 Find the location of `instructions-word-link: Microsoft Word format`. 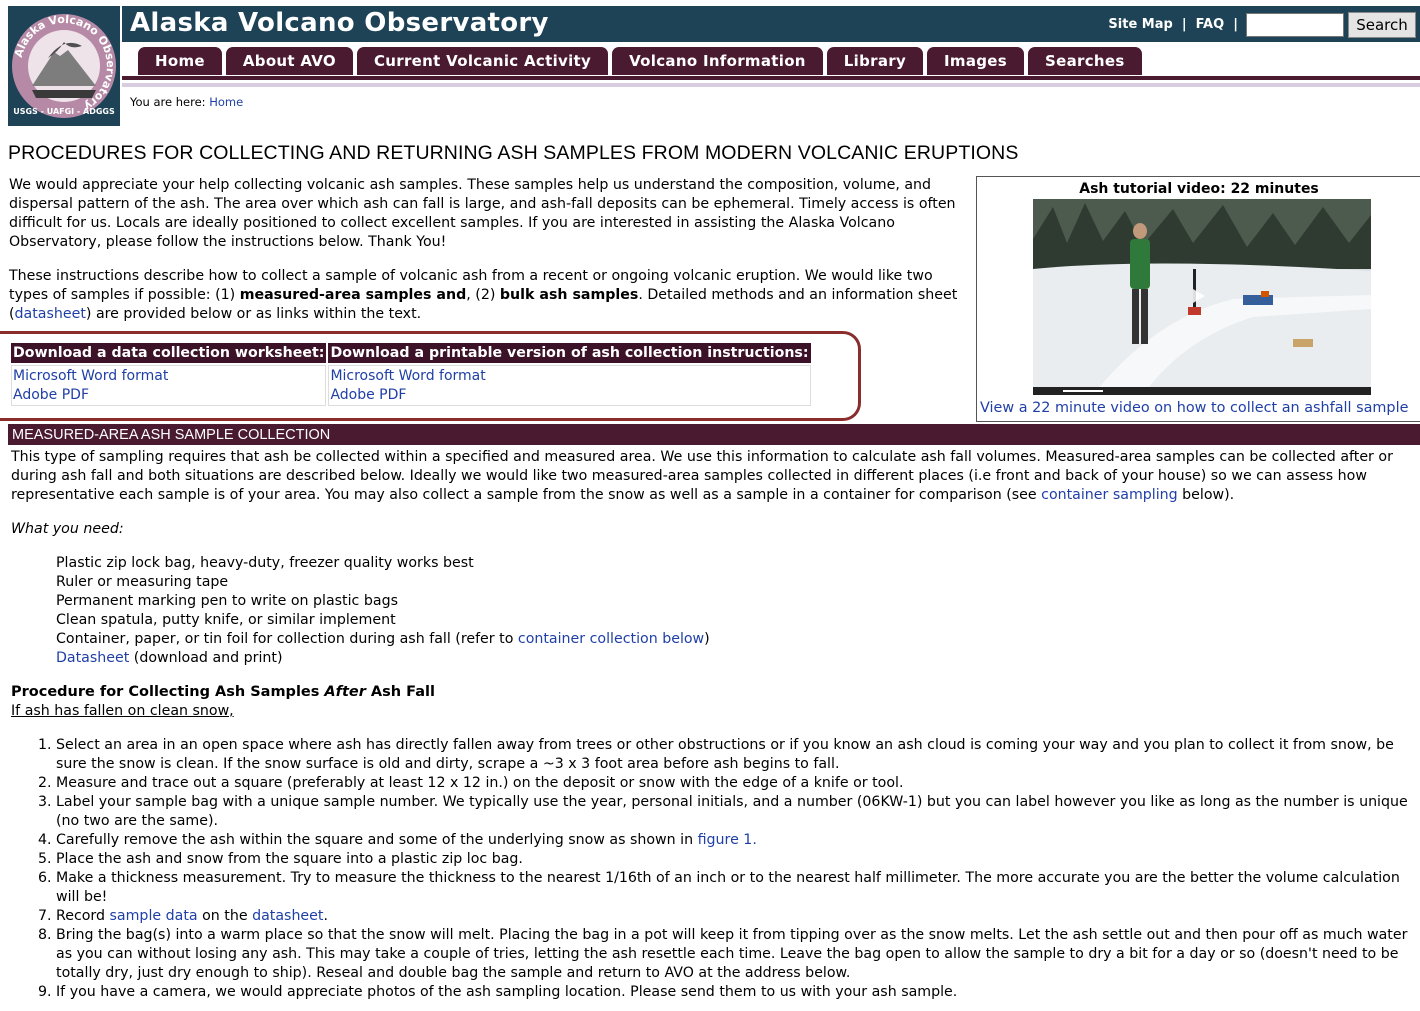

instructions-word-link: Microsoft Word format is located at coordinates (407, 376).